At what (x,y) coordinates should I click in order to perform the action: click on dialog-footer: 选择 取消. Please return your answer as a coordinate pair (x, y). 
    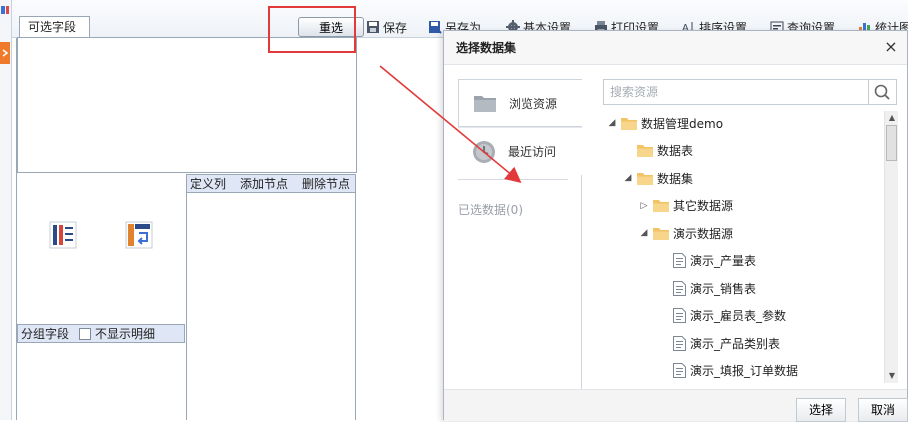
    Looking at the image, I should click on (676, 405).